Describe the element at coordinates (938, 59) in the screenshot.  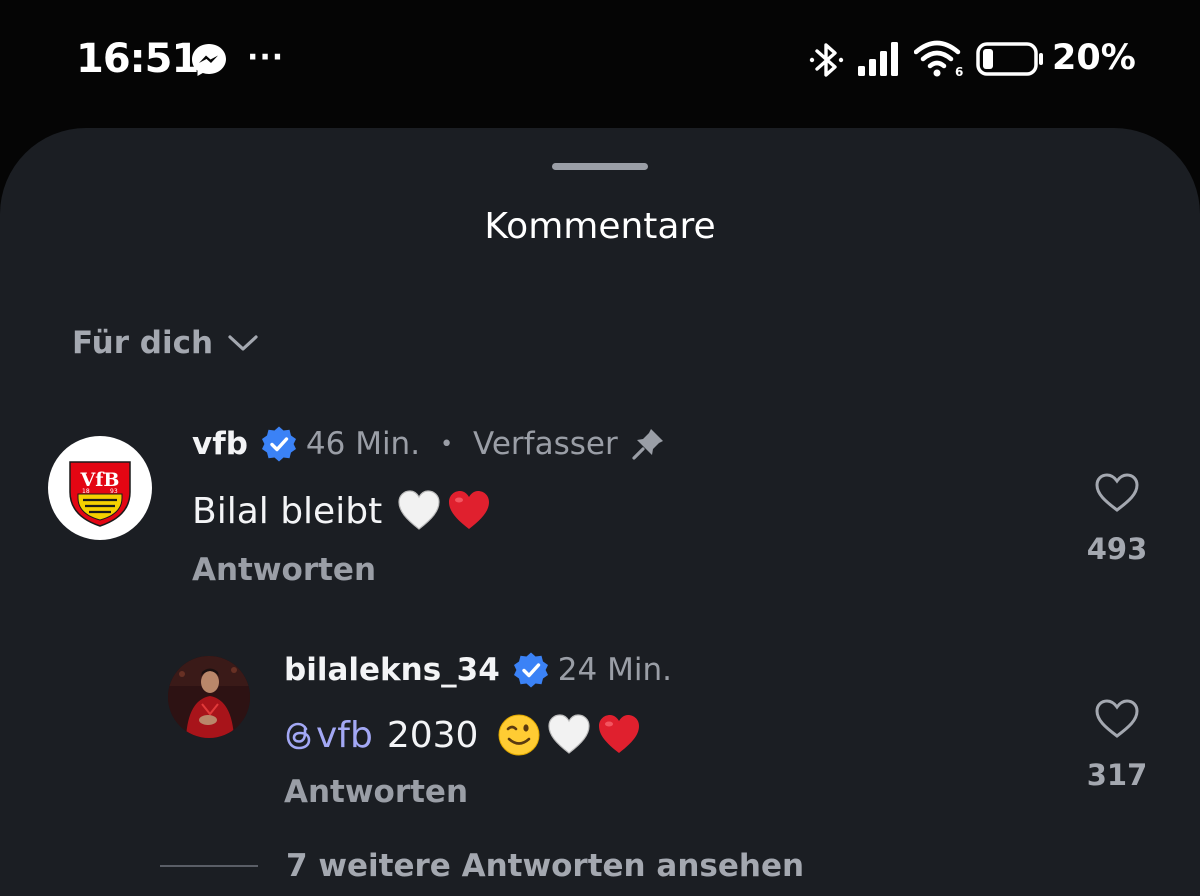
I see `wifi-icon: 6` at that location.